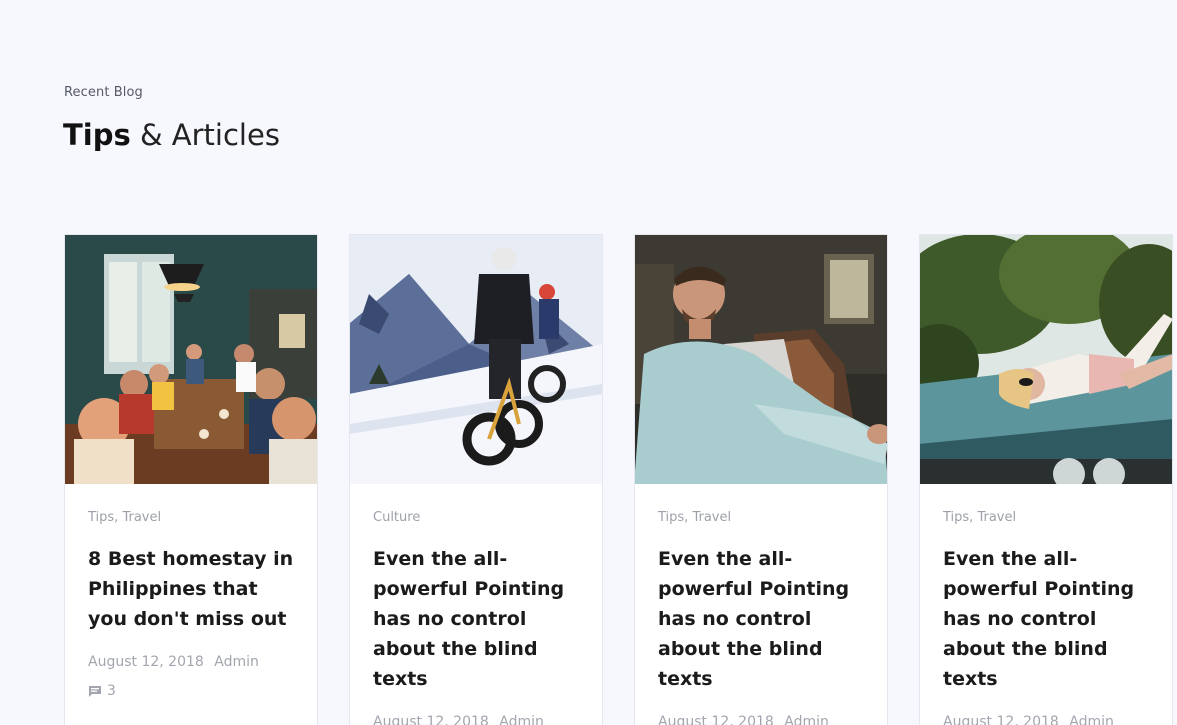 This screenshot has height=725, width=1177. I want to click on post-image-restaurant, so click(191, 359).